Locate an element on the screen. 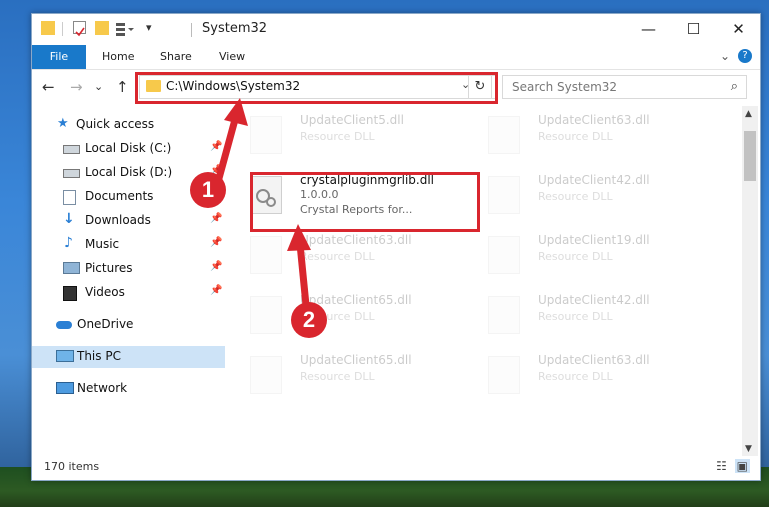 Image resolution: width=769 pixels, height=507 pixels. arrow-2-line is located at coordinates (303, 274).